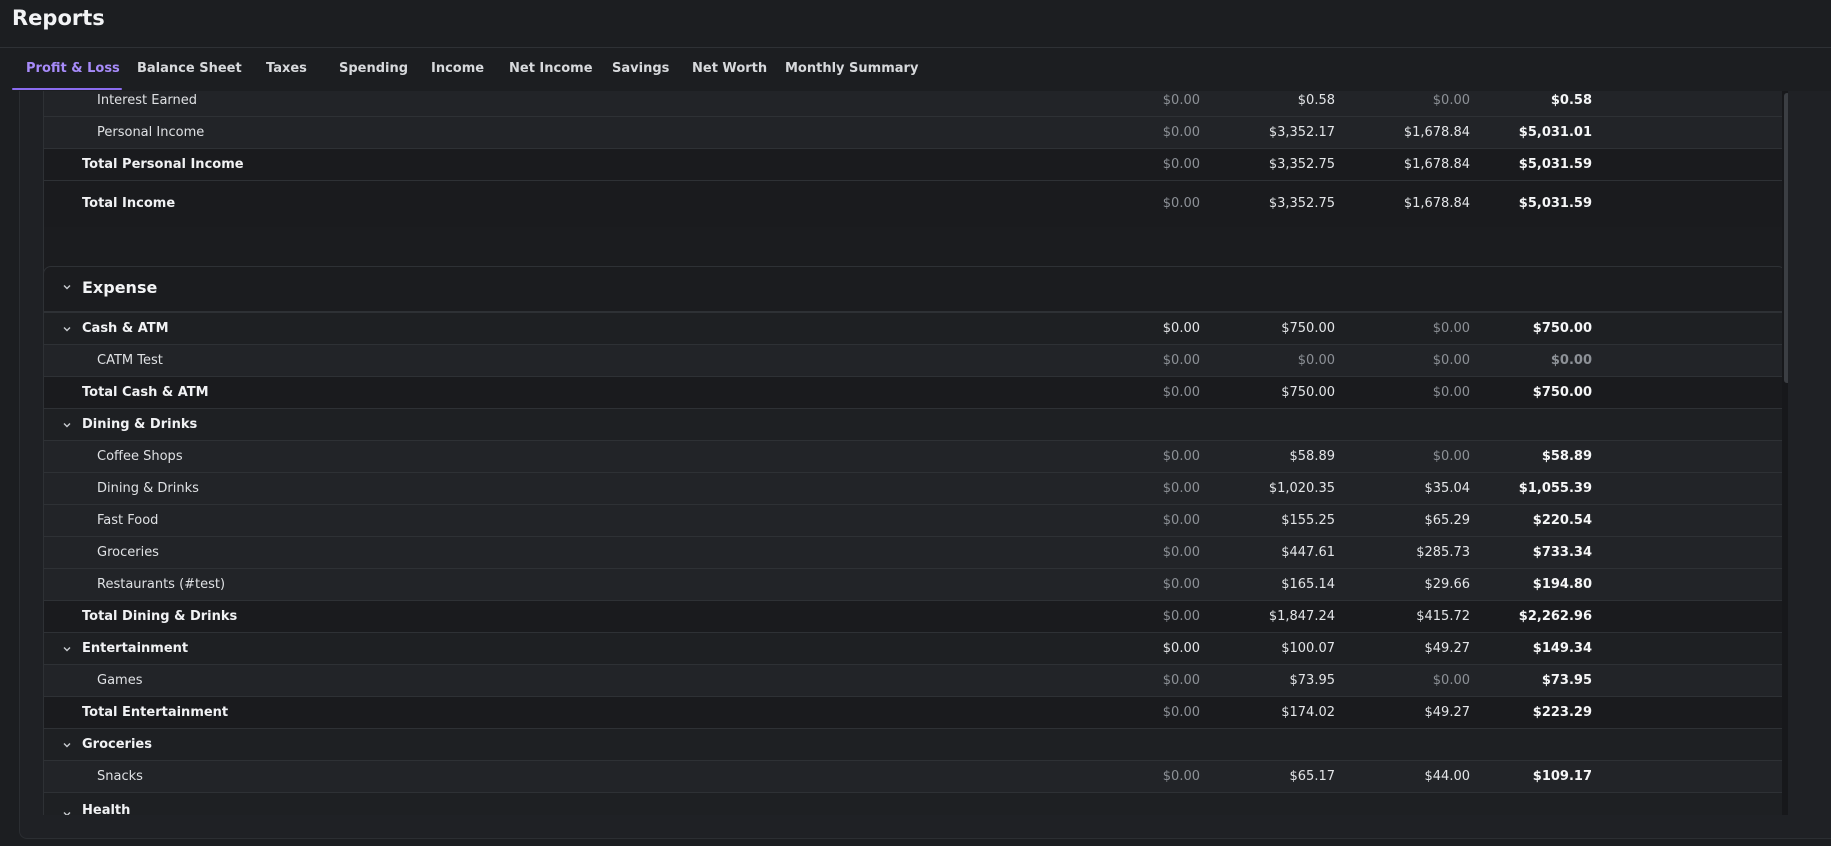  What do you see at coordinates (851, 69) in the screenshot?
I see `tab-monthly-summary: Monthly Summary` at bounding box center [851, 69].